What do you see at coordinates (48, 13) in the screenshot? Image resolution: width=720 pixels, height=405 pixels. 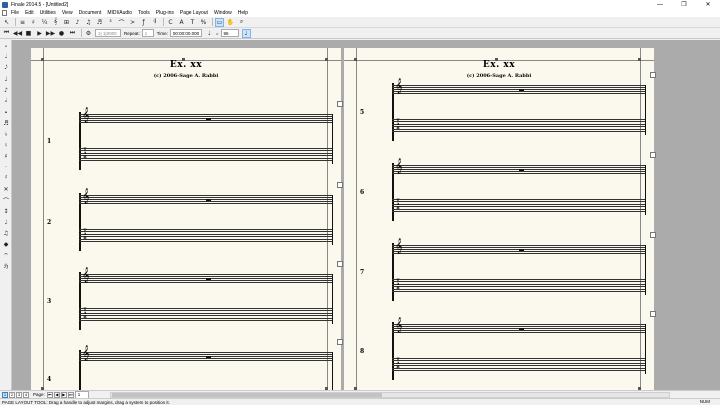 I see `menu-utilities: Utilities` at bounding box center [48, 13].